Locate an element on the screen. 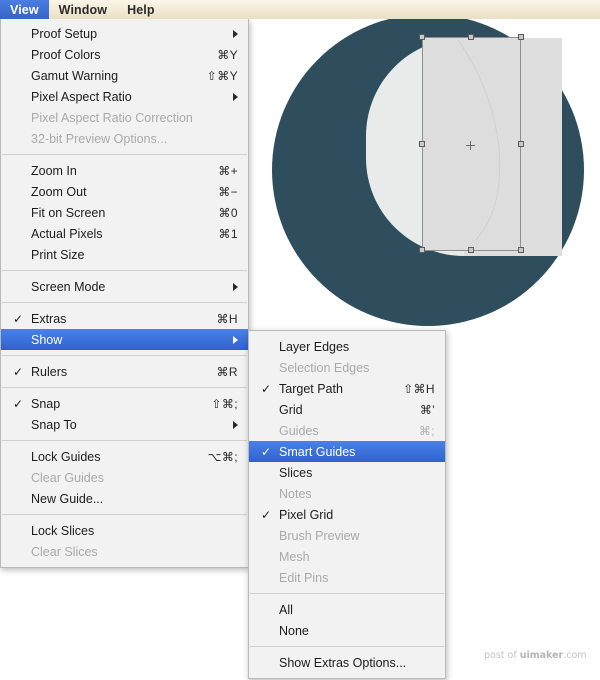  transform-center-point-icon is located at coordinates (470, 145).